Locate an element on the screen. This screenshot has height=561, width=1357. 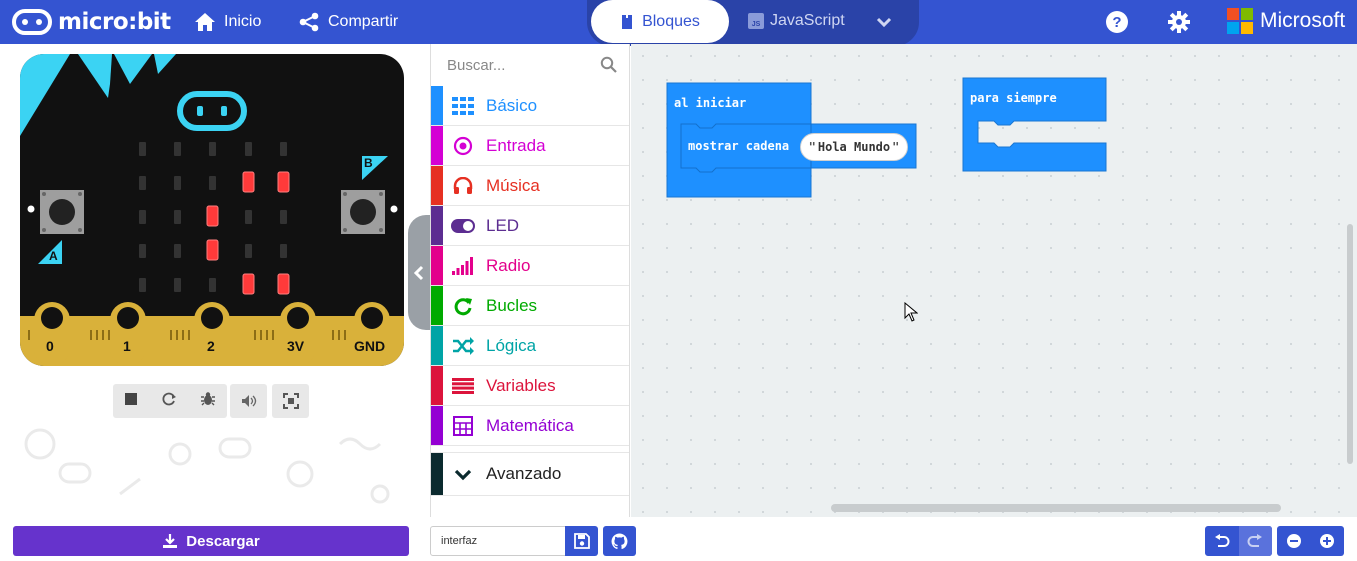
share-button: Compartir is located at coordinates (348, 22).